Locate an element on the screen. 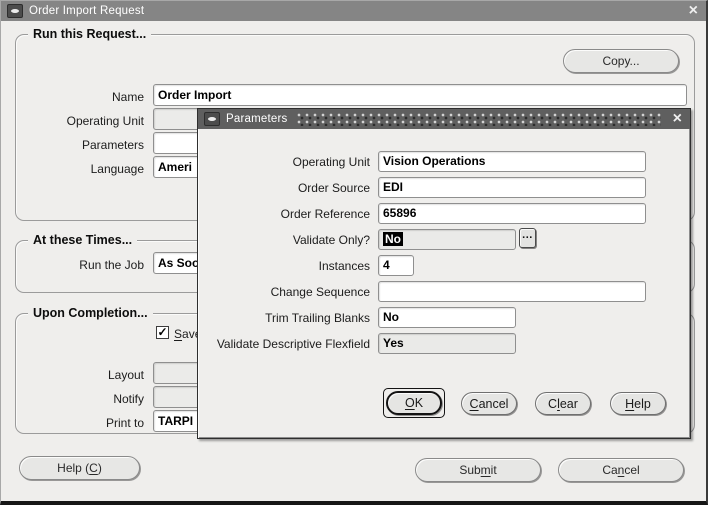 This screenshot has height=505, width=708. layout-label: Layout is located at coordinates (125, 375).